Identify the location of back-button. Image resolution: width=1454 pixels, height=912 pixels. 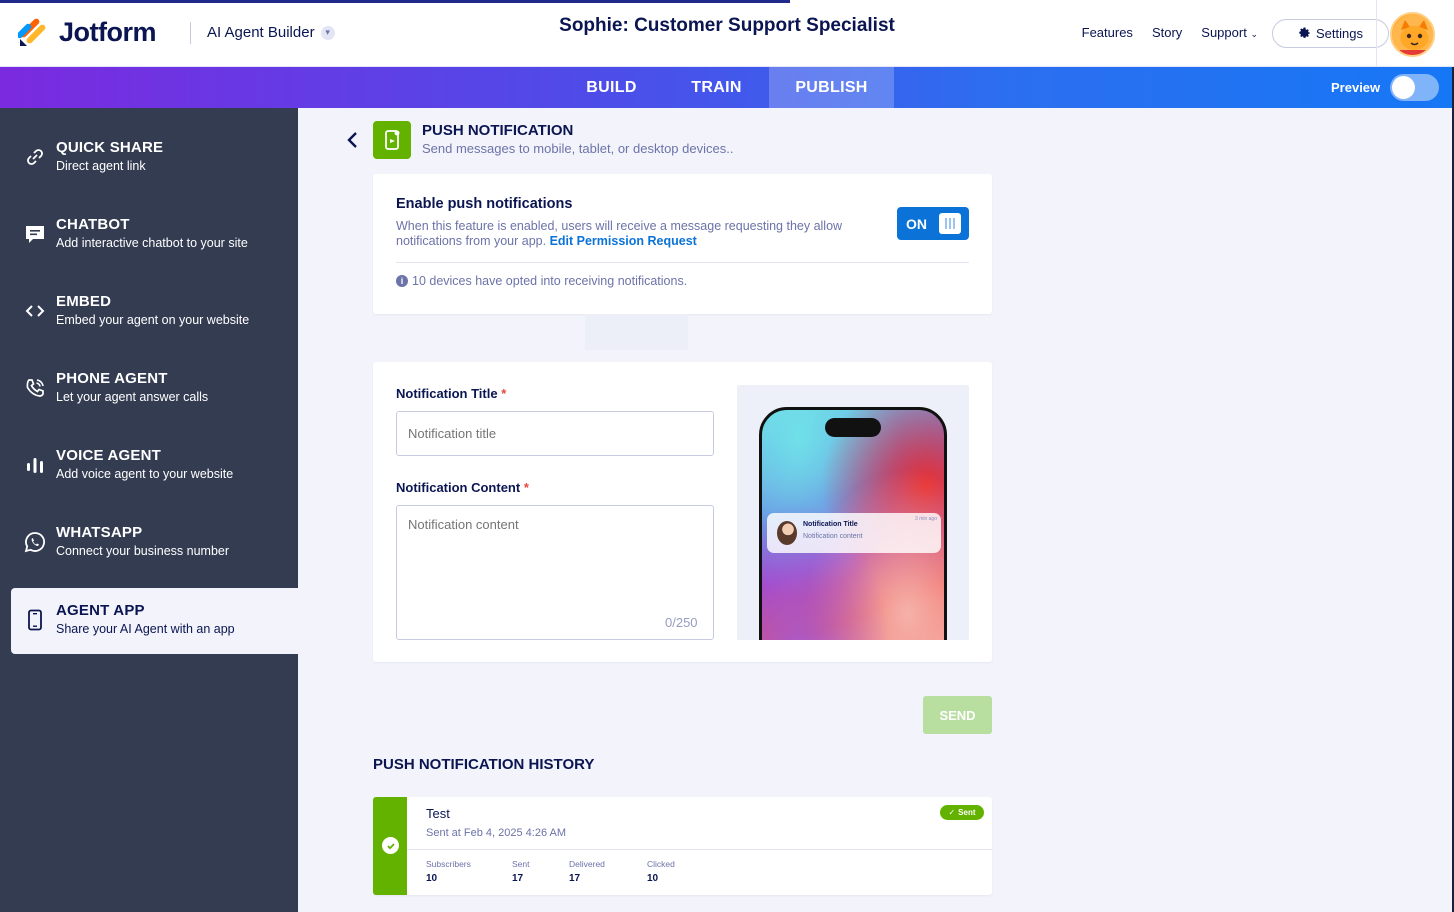
(353, 140).